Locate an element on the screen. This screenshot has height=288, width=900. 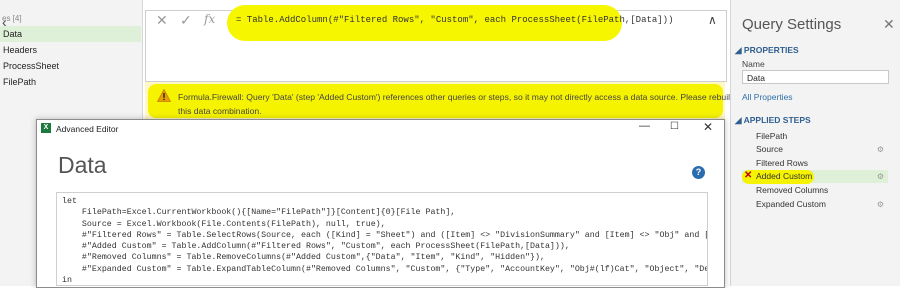
all-properties-link: All Properties is located at coordinates (767, 97).